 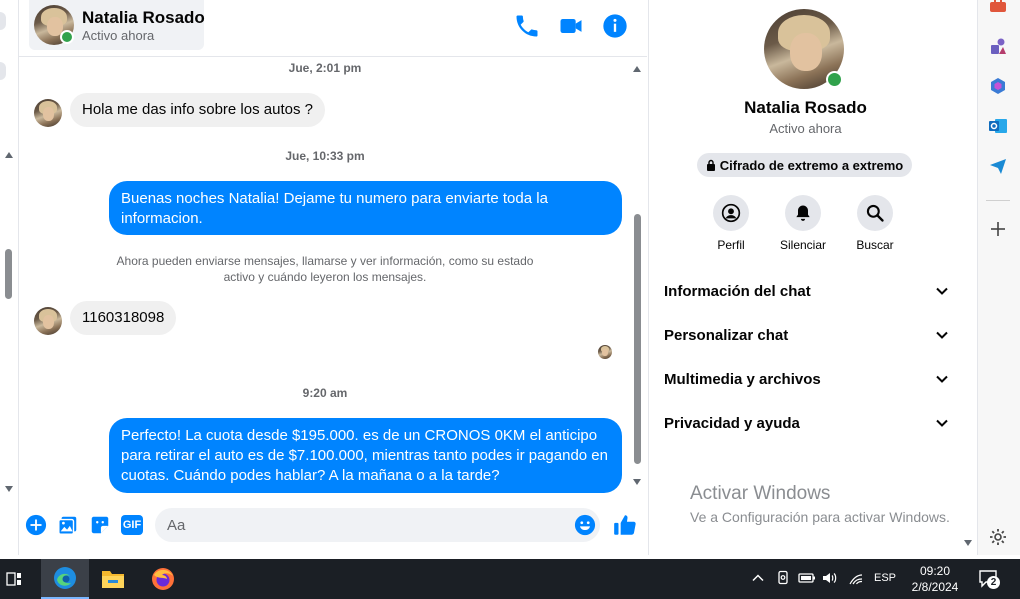 I want to click on edge-browser-icon, so click(x=65, y=578).